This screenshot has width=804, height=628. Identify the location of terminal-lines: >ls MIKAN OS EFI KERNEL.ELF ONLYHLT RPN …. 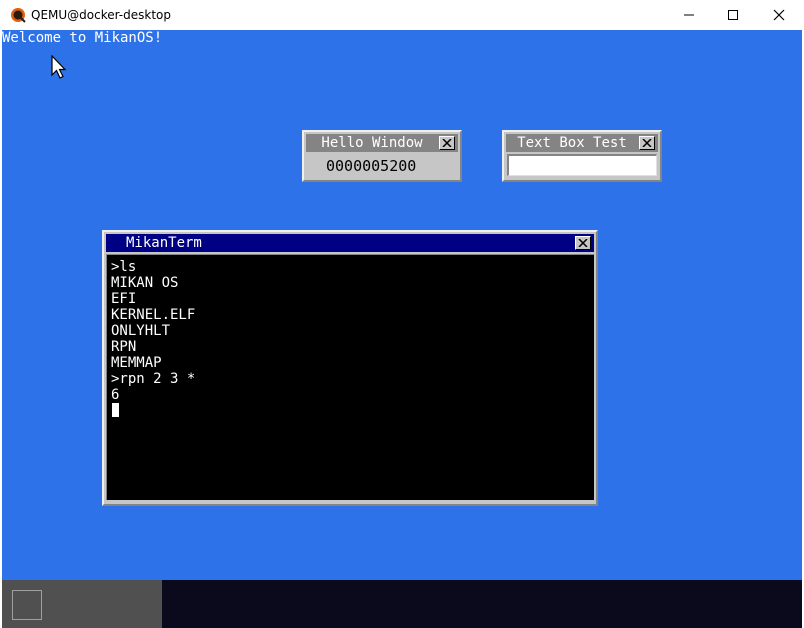
(153, 331).